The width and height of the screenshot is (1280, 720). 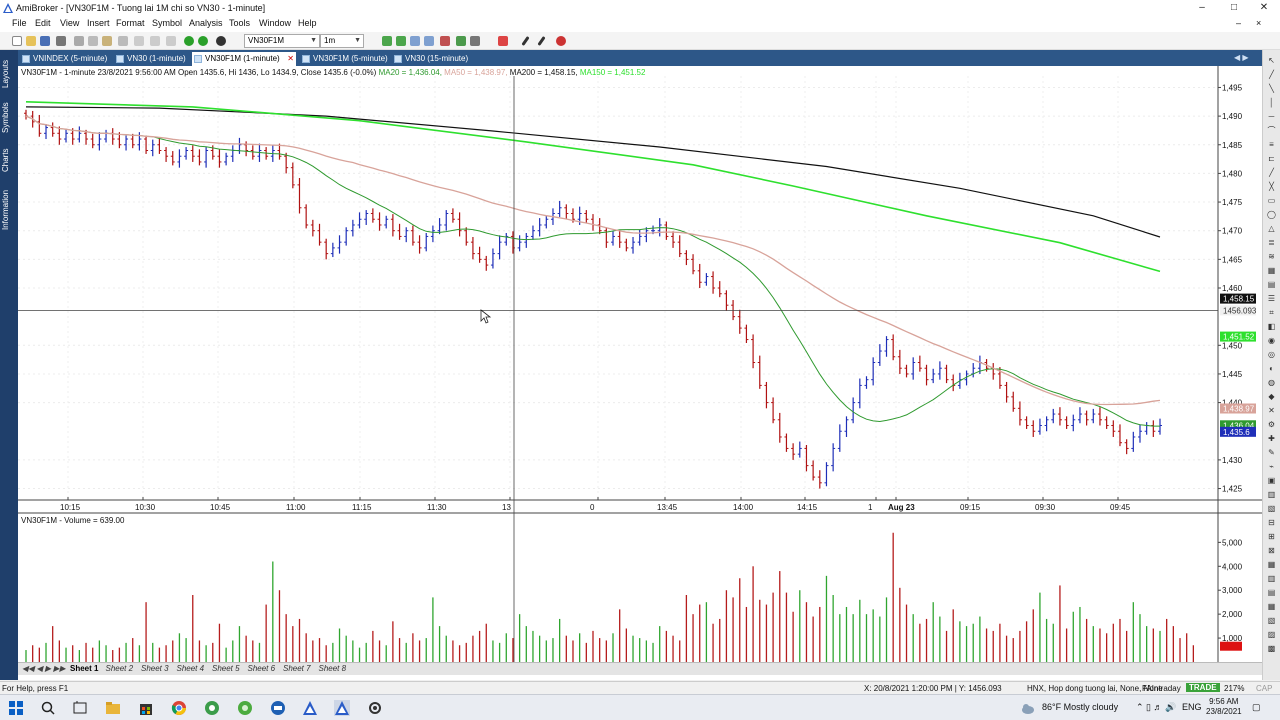 What do you see at coordinates (342, 708) in the screenshot?
I see `amibroker-active-icon` at bounding box center [342, 708].